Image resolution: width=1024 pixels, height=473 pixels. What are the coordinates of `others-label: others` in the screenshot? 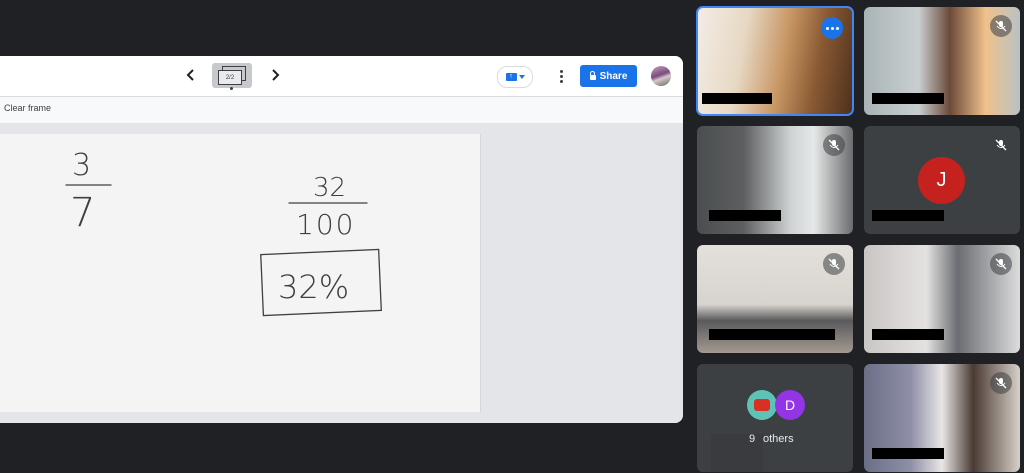 It's located at (778, 439).